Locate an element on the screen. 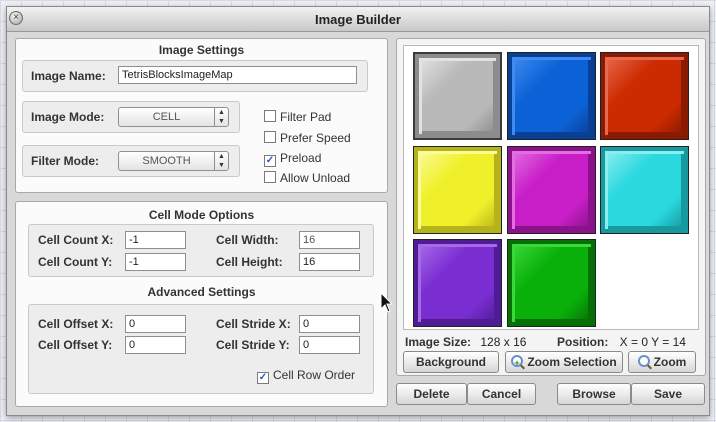 The width and height of the screenshot is (716, 422). delete-button: Delete is located at coordinates (431, 394).